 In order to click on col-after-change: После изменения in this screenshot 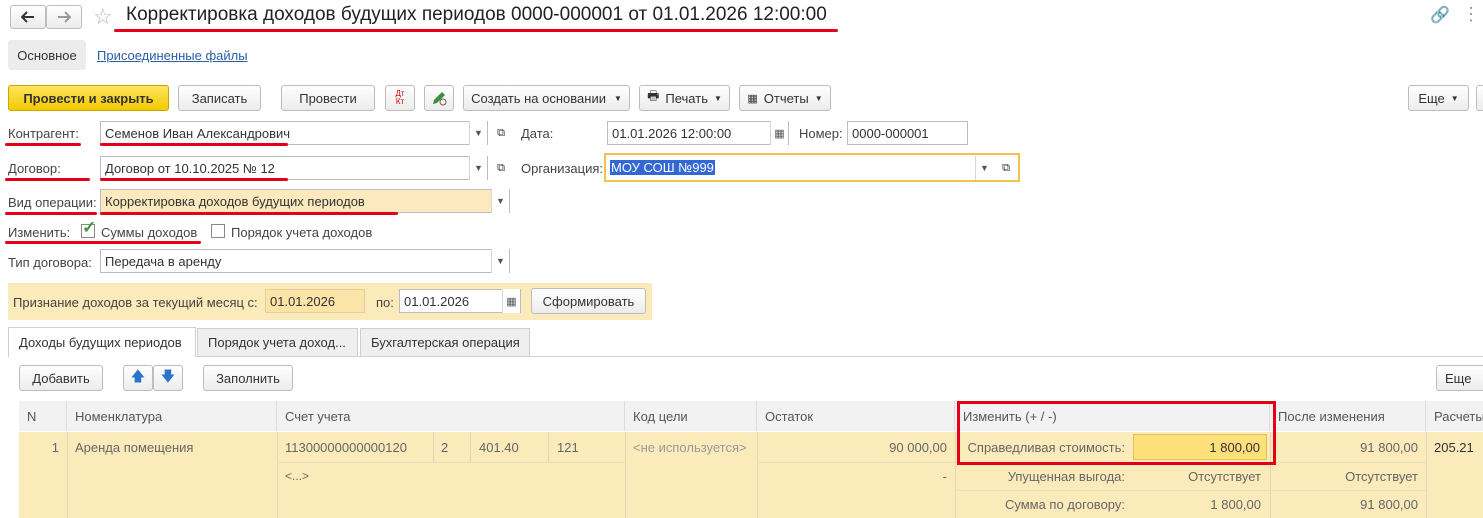, I will do `click(1348, 416)`.